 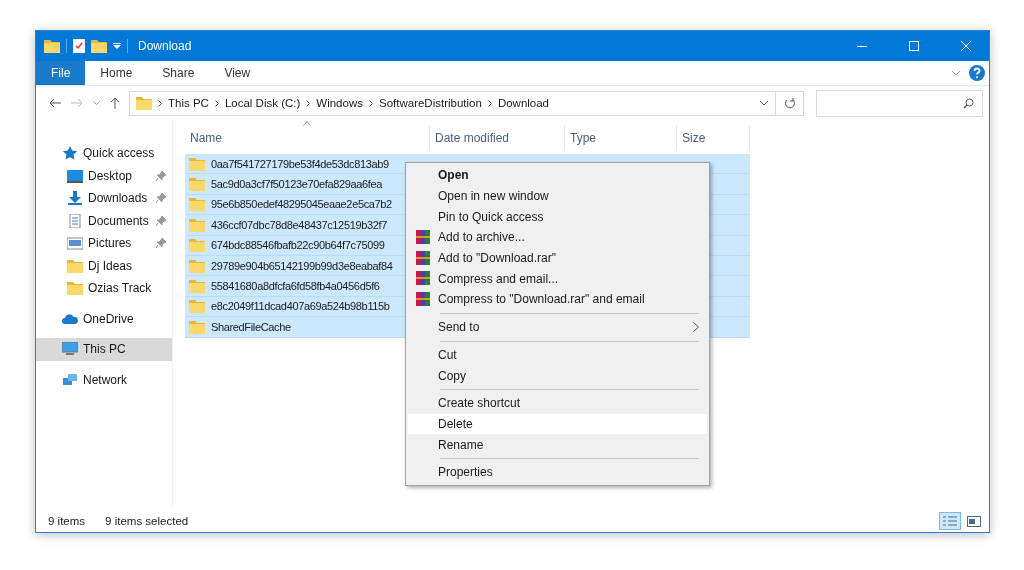 I want to click on window-title: Download, so click(x=165, y=46).